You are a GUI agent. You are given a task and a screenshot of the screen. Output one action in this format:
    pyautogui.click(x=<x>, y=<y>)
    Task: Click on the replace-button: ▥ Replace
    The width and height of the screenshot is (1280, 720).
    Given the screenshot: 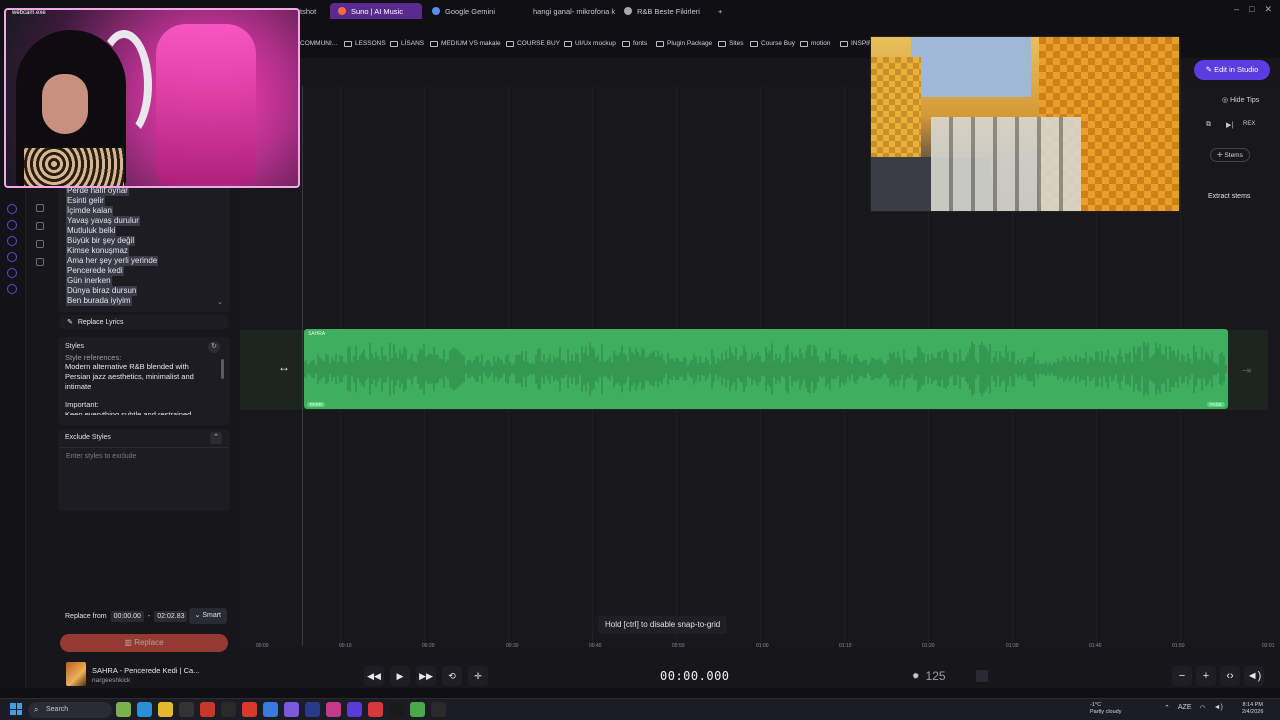 What is the action you would take?
    pyautogui.click(x=144, y=643)
    